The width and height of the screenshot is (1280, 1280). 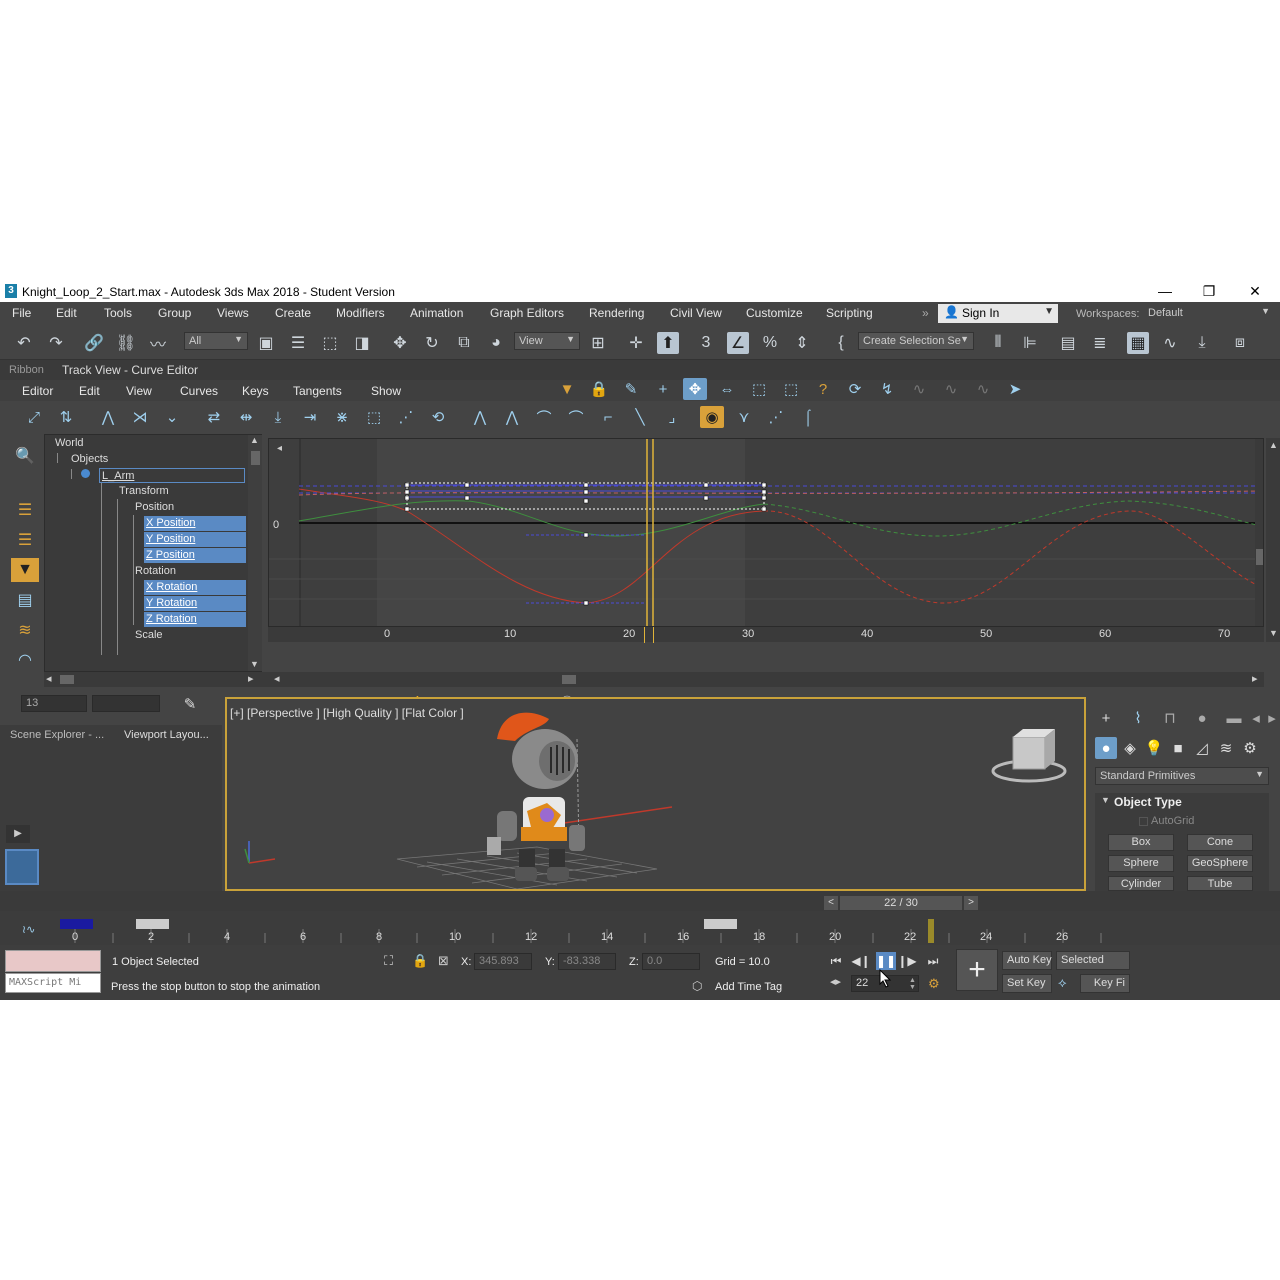 What do you see at coordinates (25, 600) in the screenshot?
I see `display-icon: ▤` at bounding box center [25, 600].